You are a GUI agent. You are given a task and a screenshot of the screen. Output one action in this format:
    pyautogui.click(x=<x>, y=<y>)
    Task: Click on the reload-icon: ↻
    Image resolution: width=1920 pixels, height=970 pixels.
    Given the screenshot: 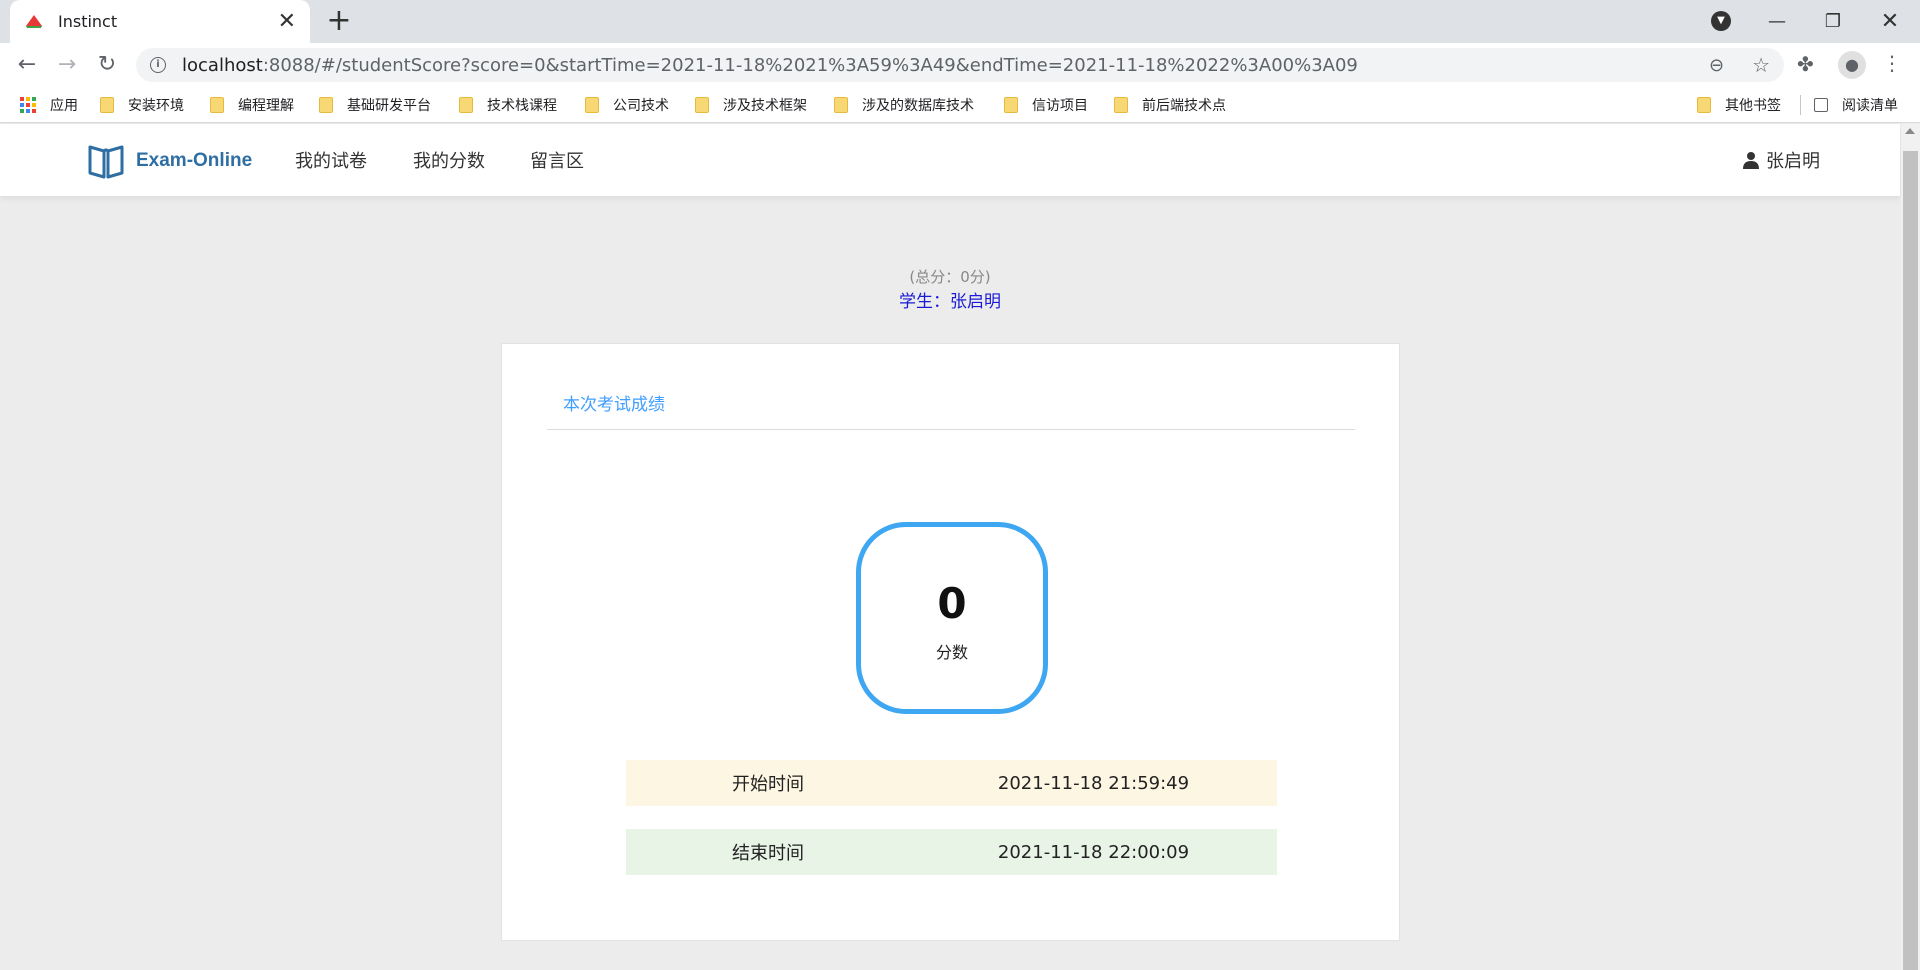 What is the action you would take?
    pyautogui.click(x=107, y=65)
    